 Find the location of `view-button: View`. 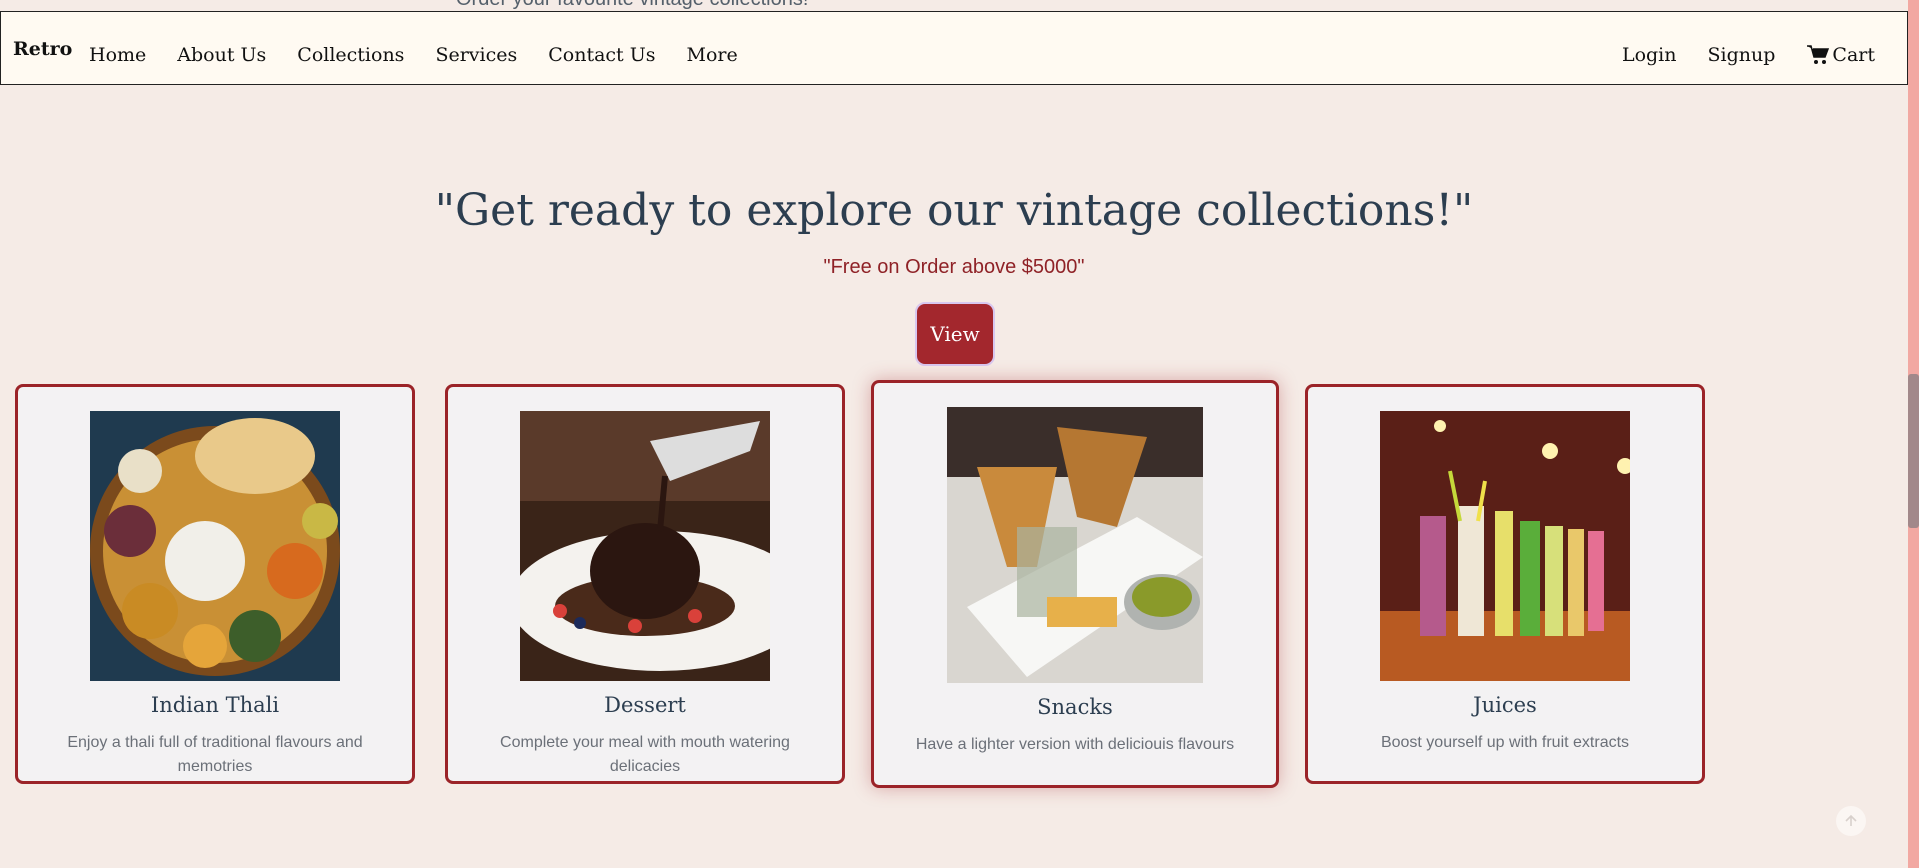

view-button: View is located at coordinates (955, 334).